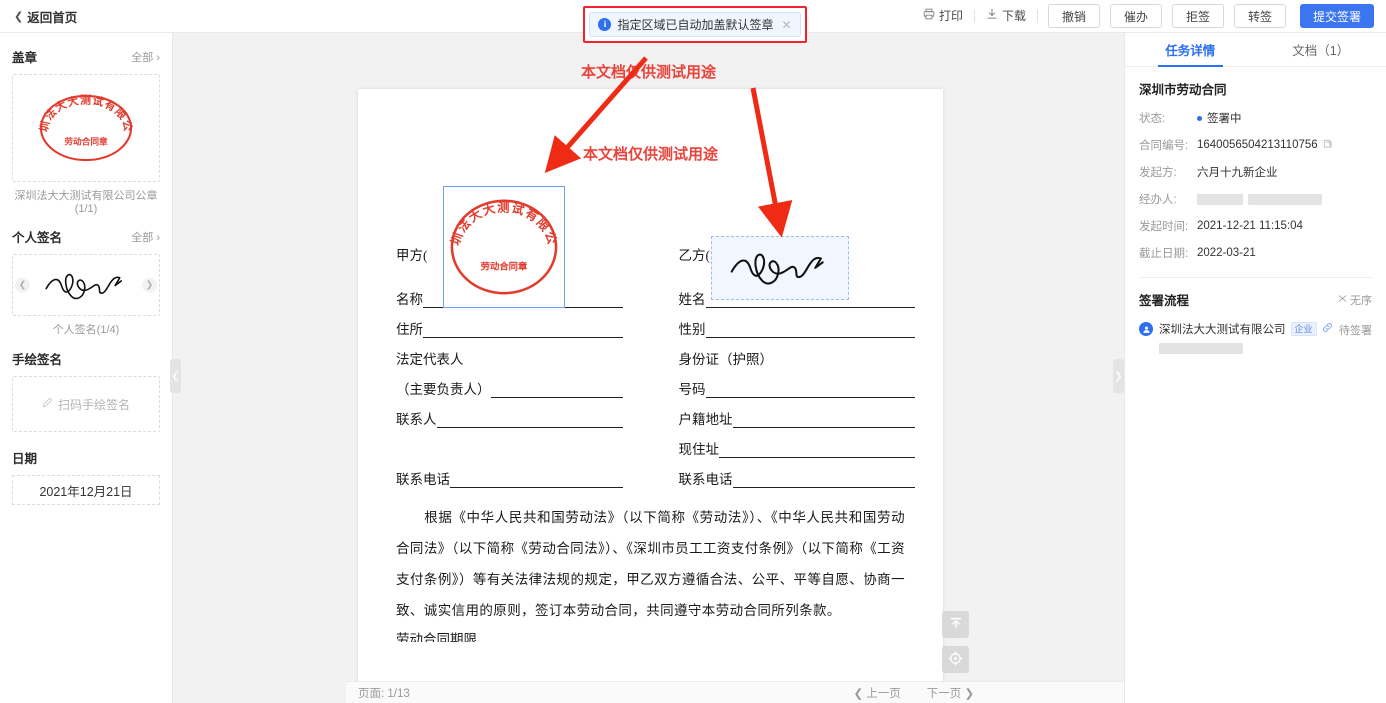  I want to click on detail-row-operator: 经办人:, so click(1255, 199).